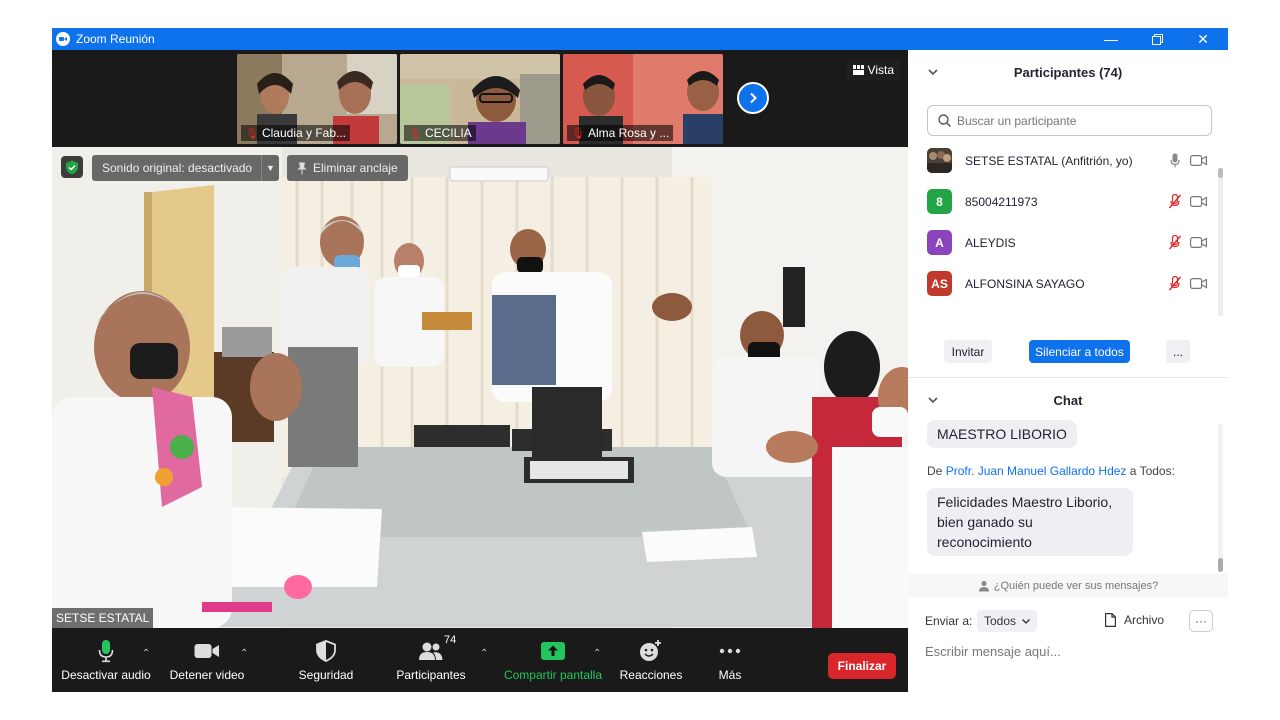  I want to click on speaker-name-label: SETSE ESTATAL, so click(103, 618).